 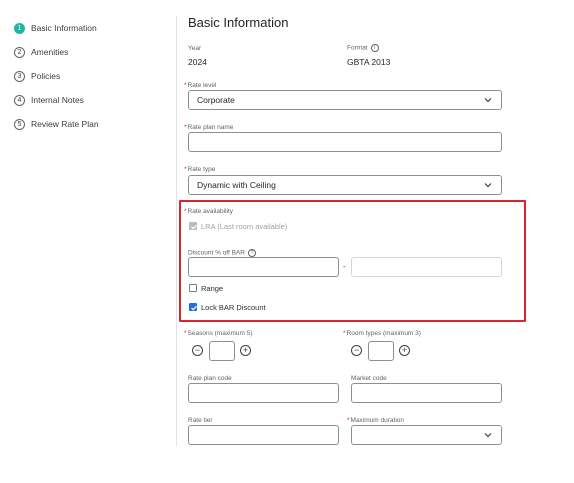 I want to click on lra-checkbox, so click(x=193, y=226).